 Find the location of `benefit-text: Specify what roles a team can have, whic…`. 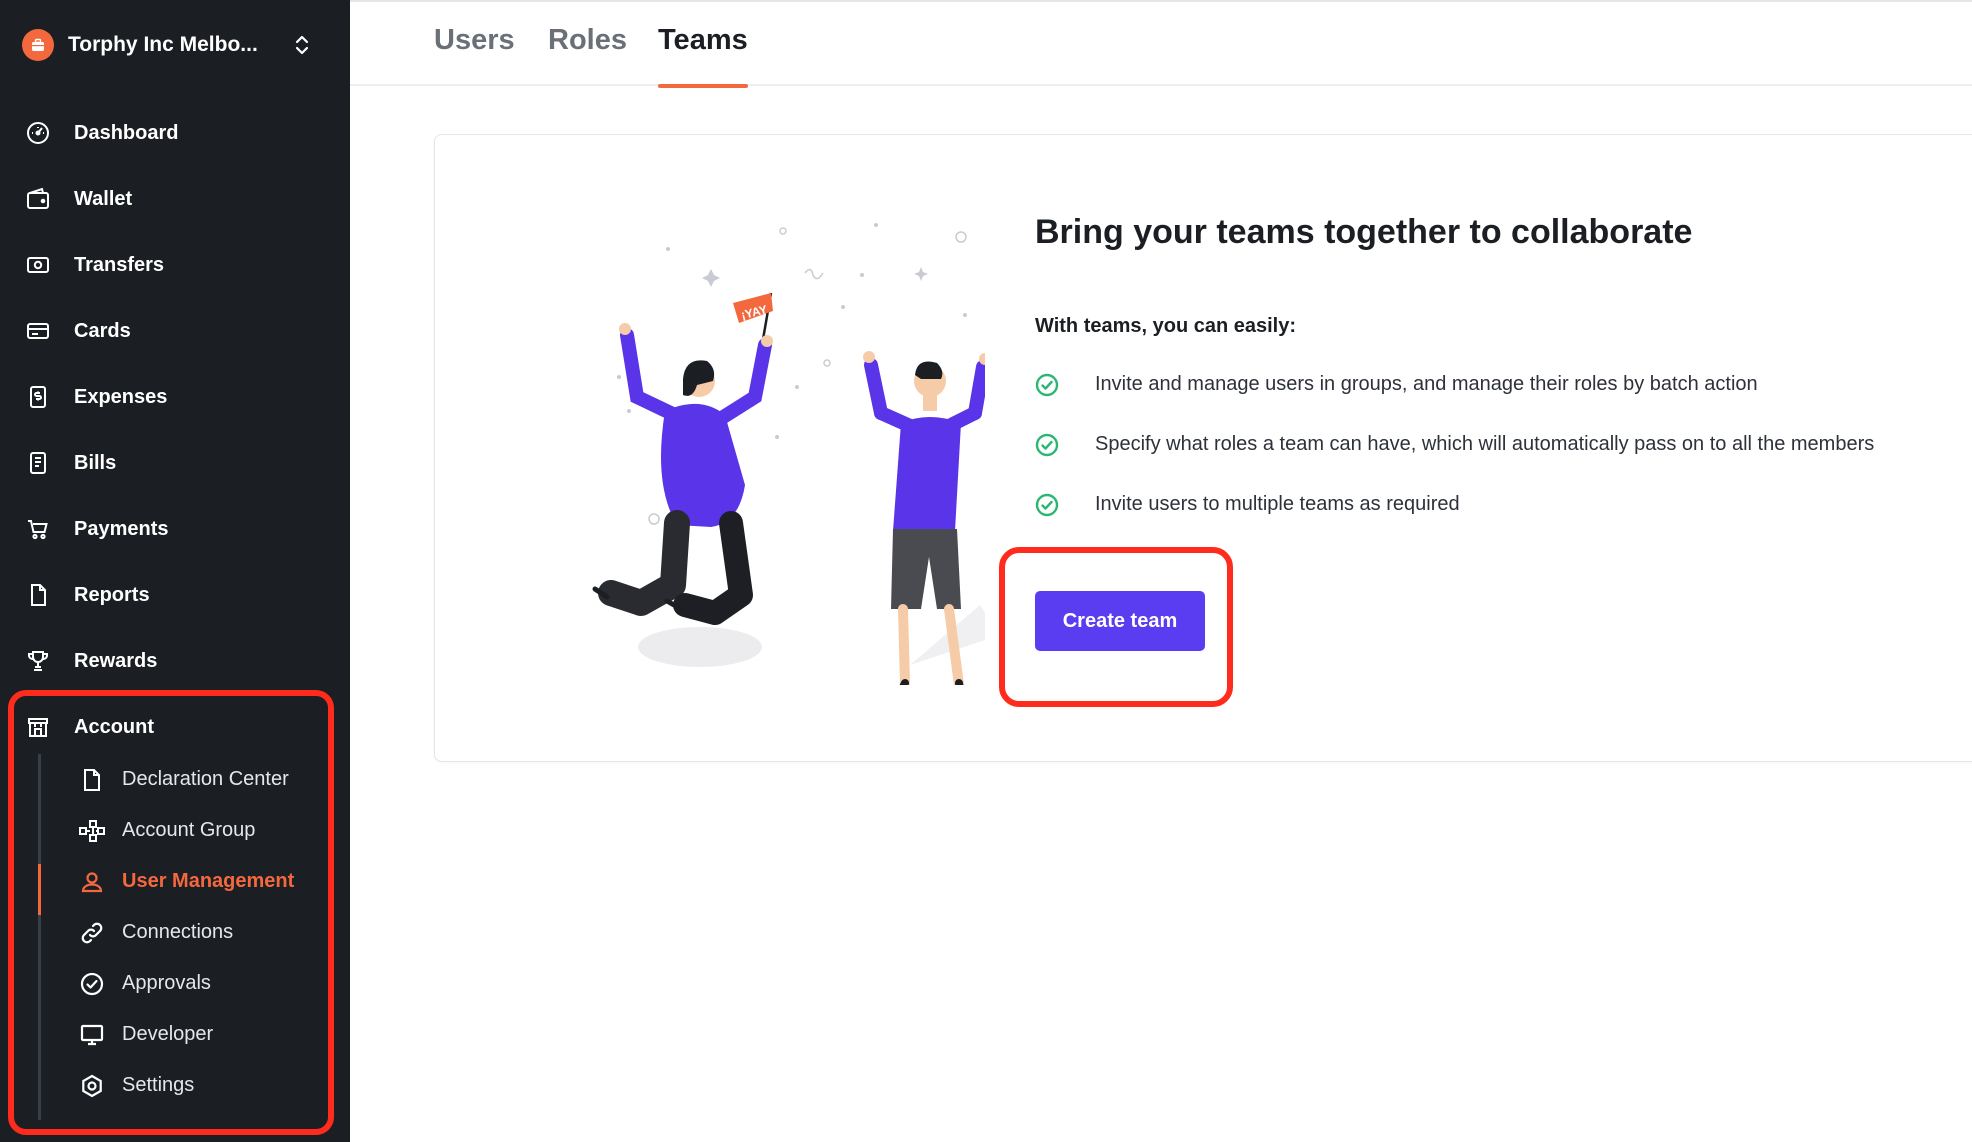

benefit-text: Specify what roles a team can have, whic… is located at coordinates (1485, 444).